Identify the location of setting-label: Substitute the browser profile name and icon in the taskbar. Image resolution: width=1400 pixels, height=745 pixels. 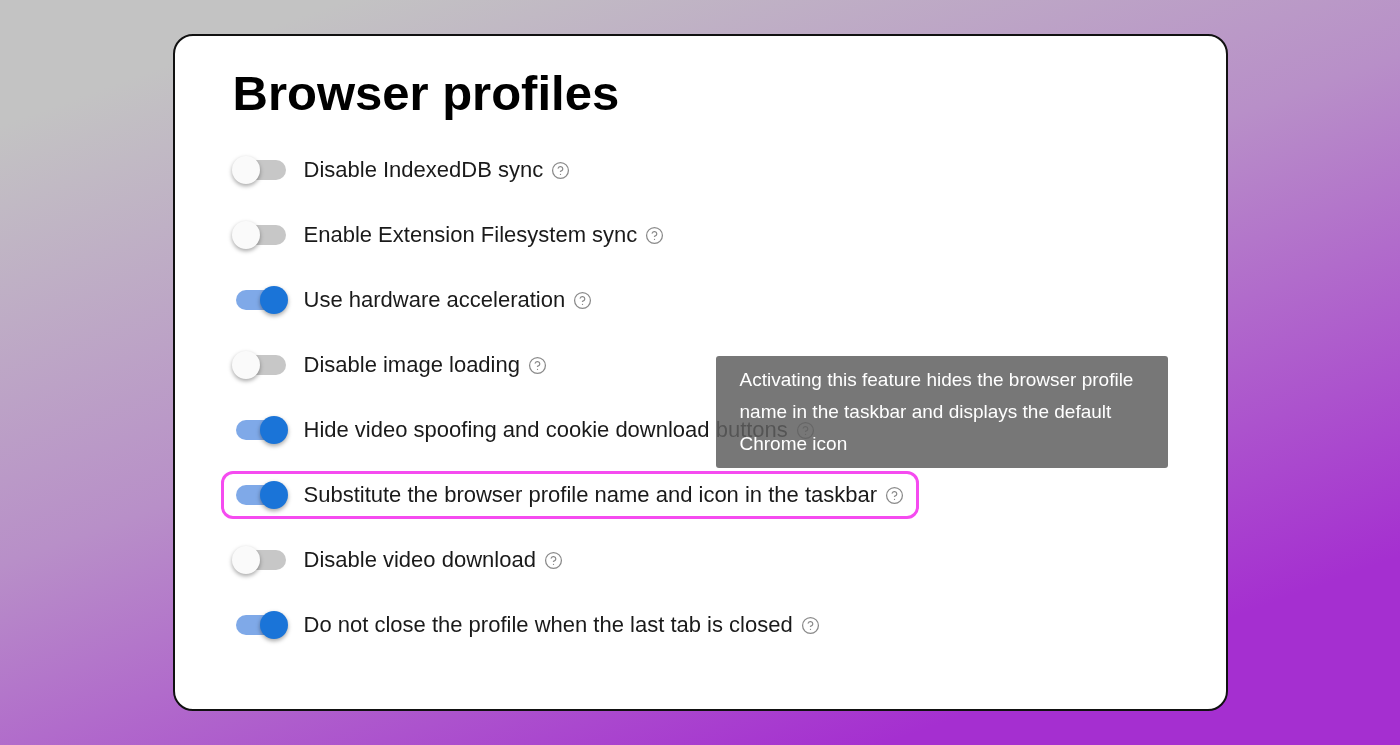
(590, 495).